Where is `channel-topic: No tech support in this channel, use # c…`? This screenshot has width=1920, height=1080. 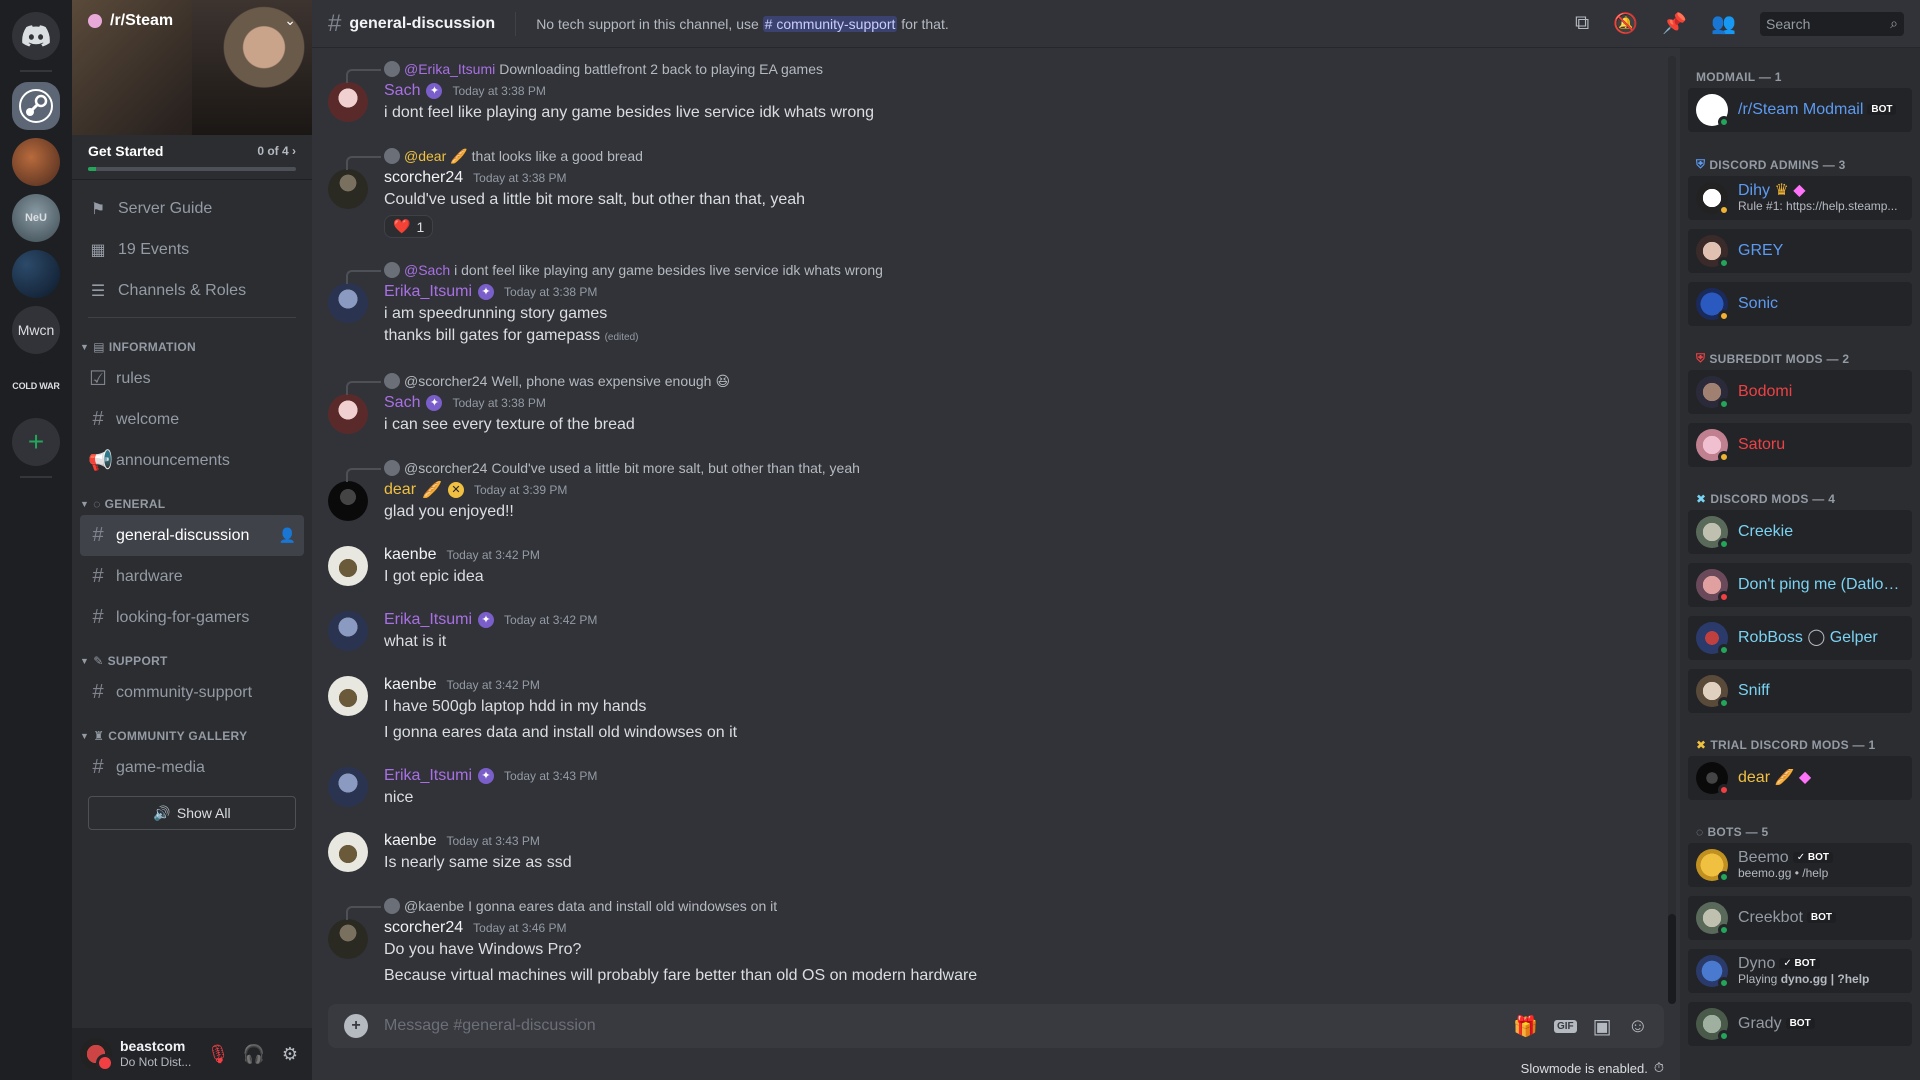
channel-topic: No tech support in this channel, use # c… is located at coordinates (1043, 23).